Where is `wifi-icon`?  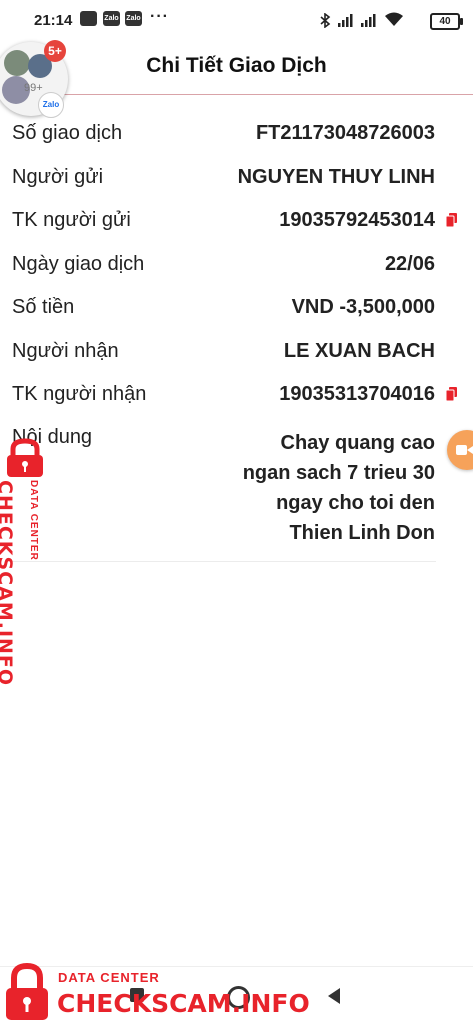 wifi-icon is located at coordinates (394, 19).